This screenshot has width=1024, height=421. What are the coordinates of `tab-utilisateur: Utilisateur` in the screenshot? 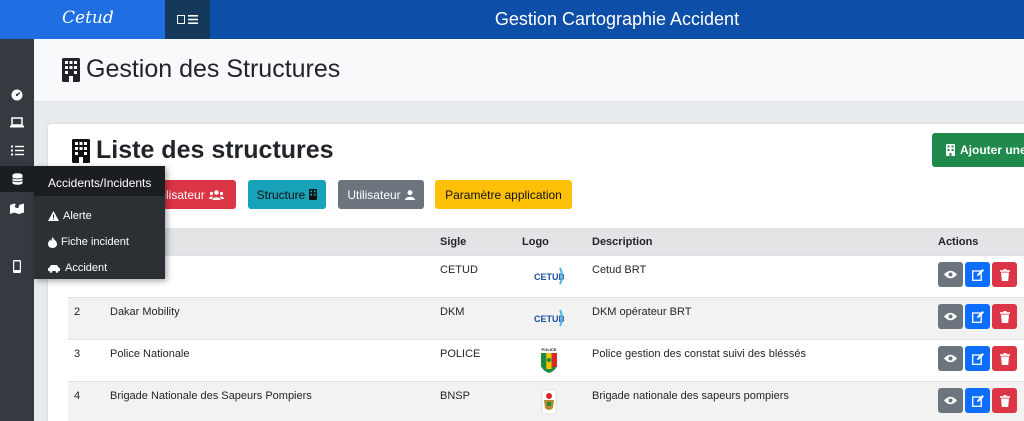 It's located at (381, 194).